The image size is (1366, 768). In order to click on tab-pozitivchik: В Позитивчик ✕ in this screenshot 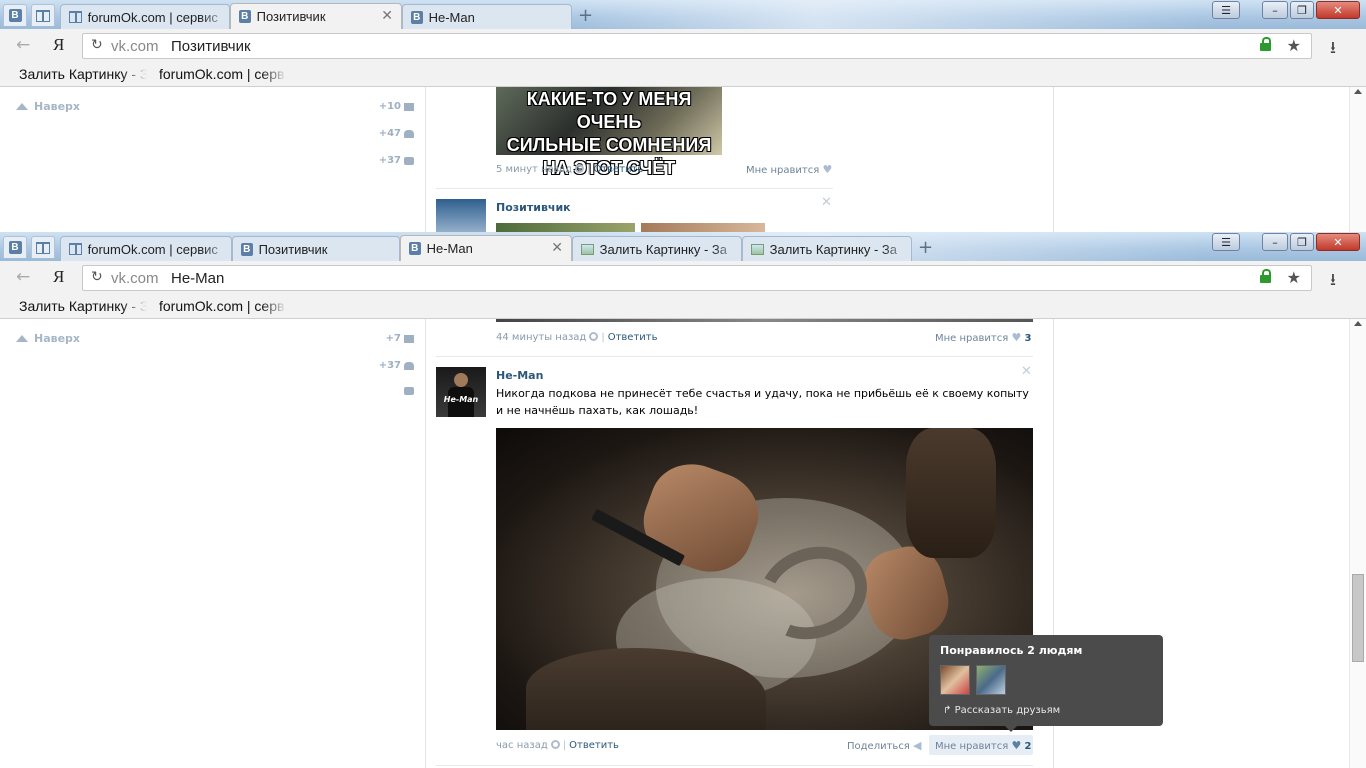, I will do `click(316, 16)`.